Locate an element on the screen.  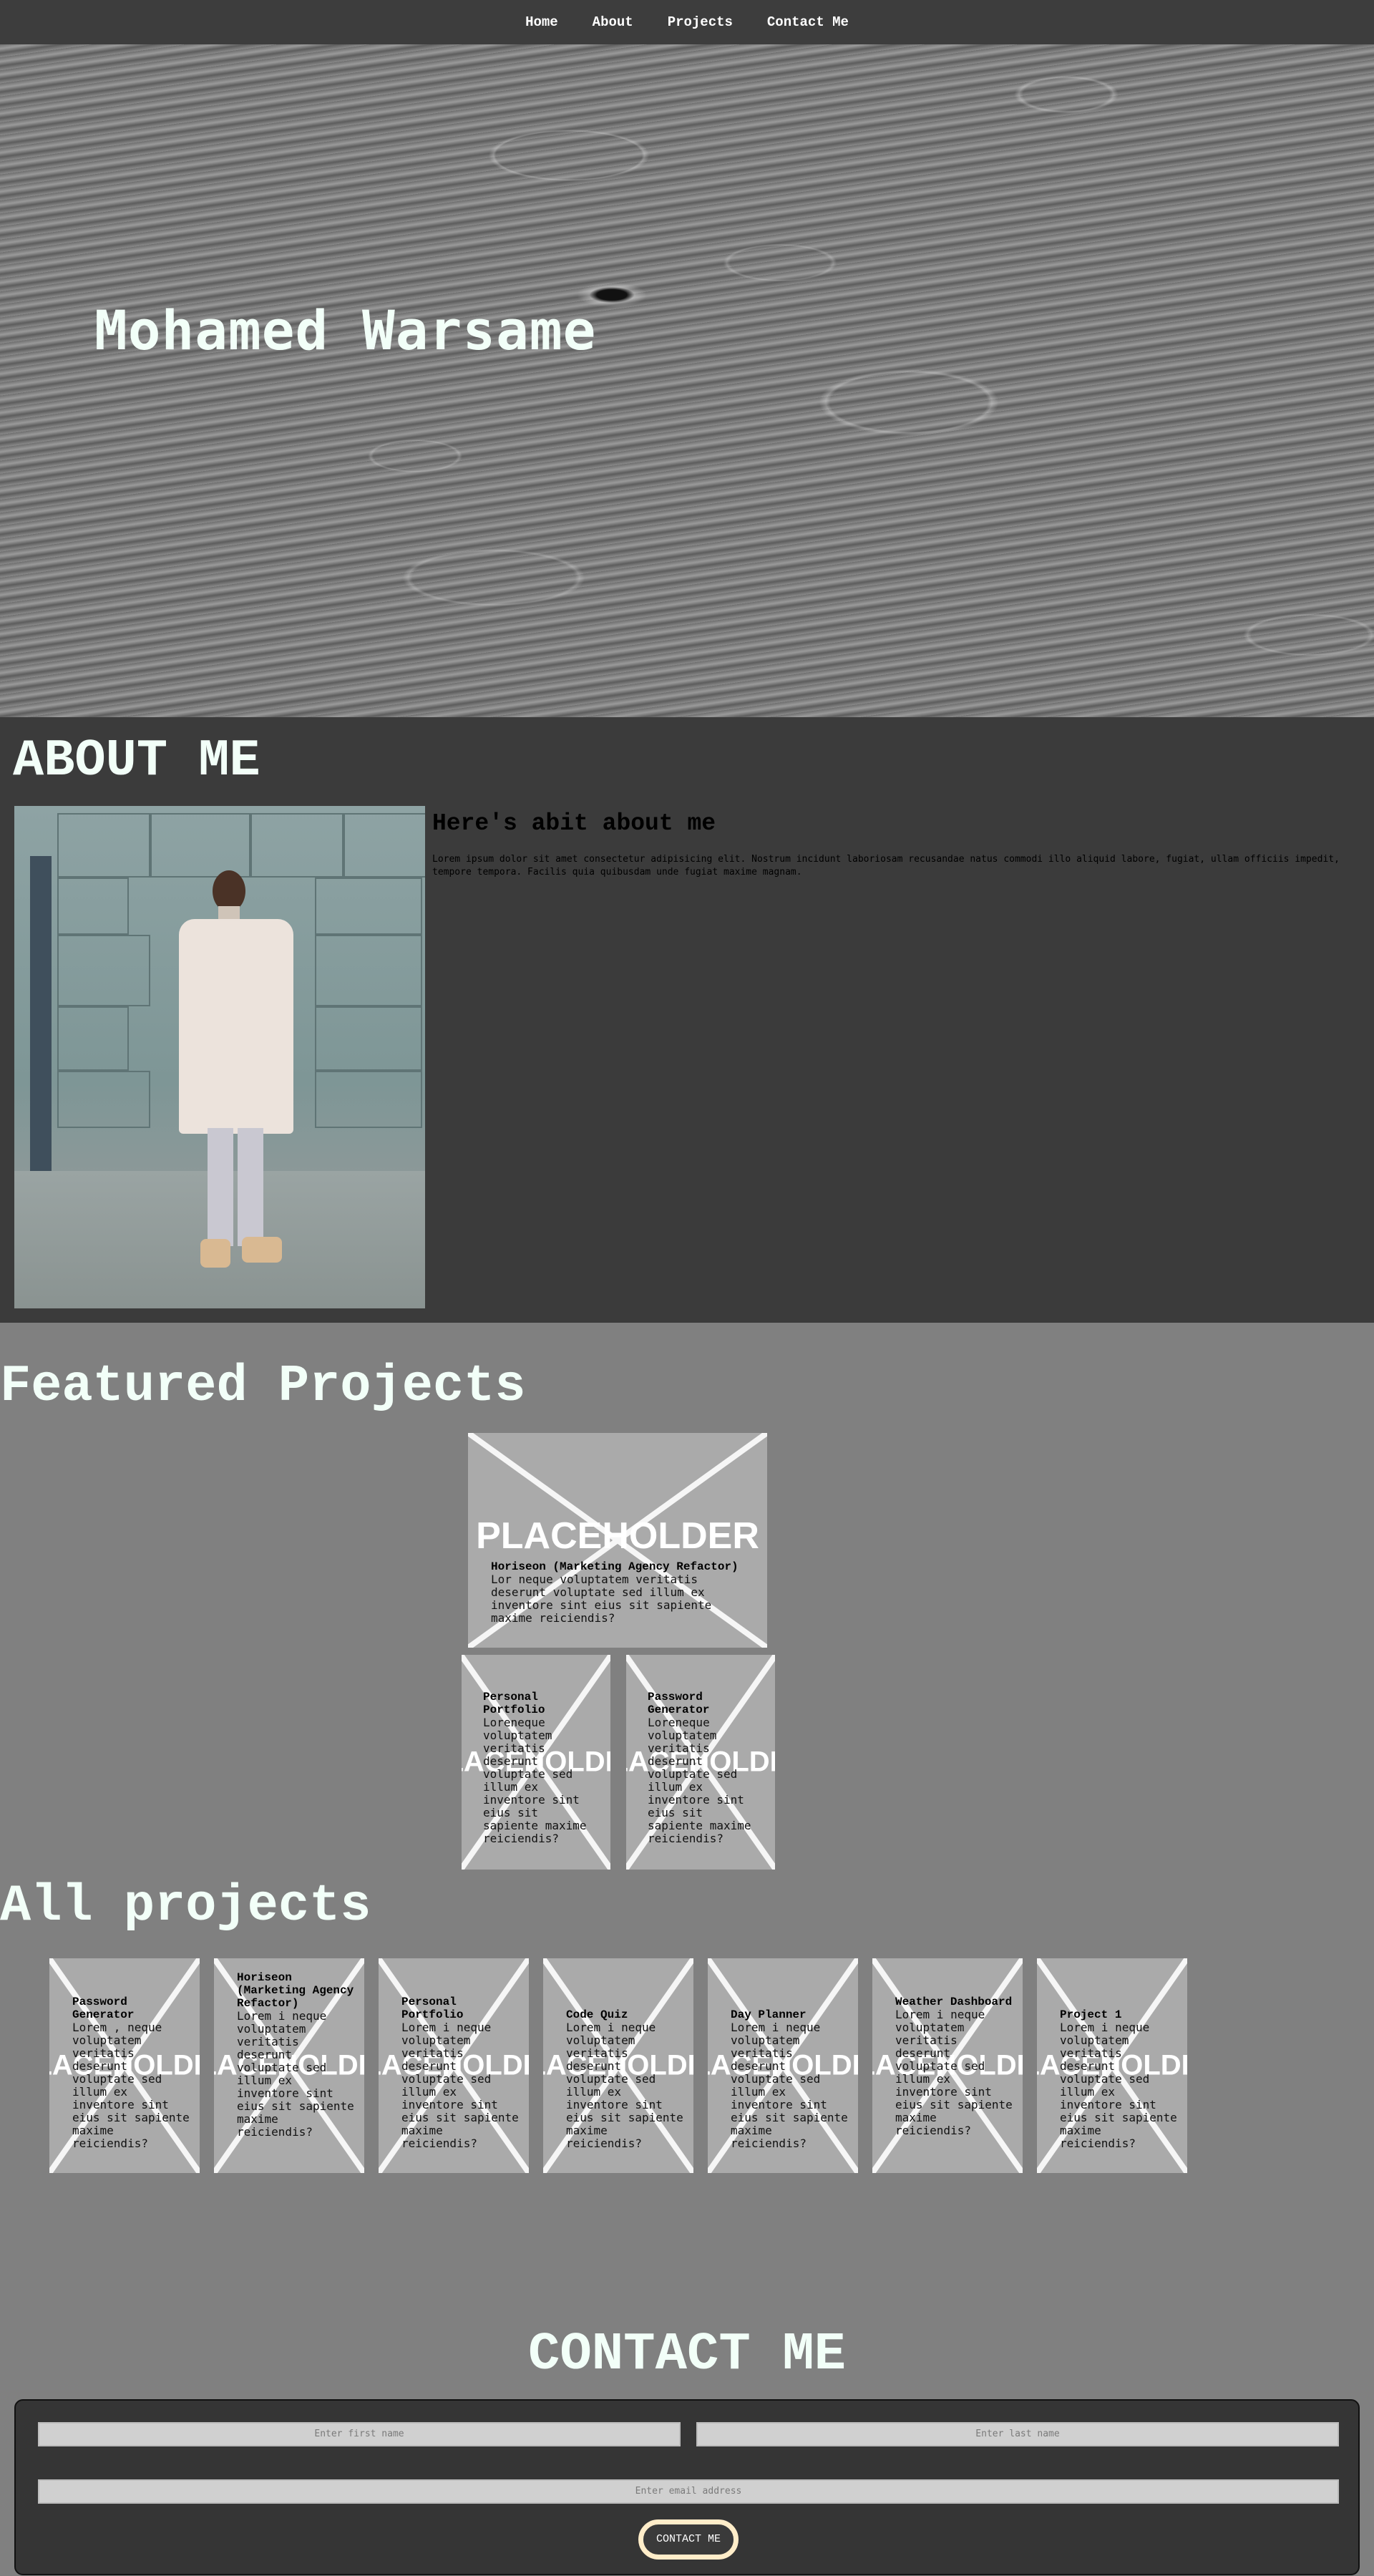
project-image-placeholder: PLACEHOLDER is located at coordinates (617, 1536).